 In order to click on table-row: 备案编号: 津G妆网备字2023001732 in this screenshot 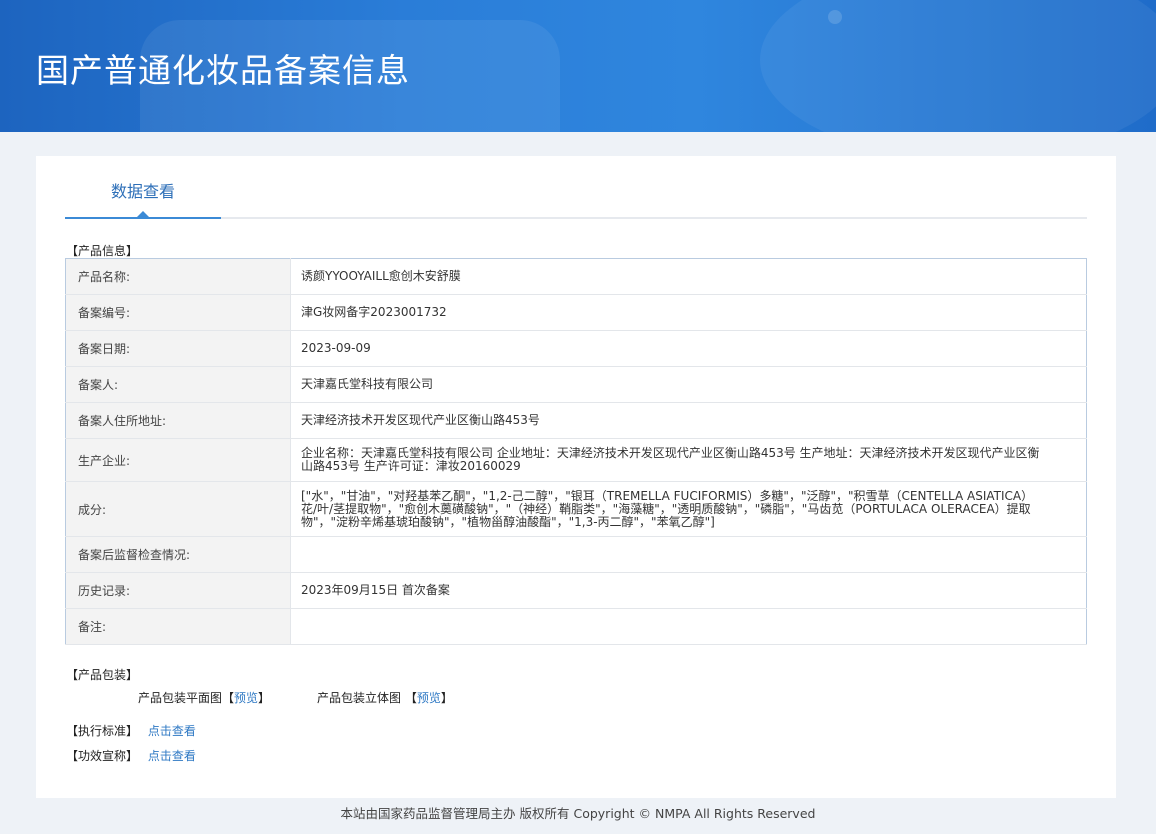, I will do `click(576, 312)`.